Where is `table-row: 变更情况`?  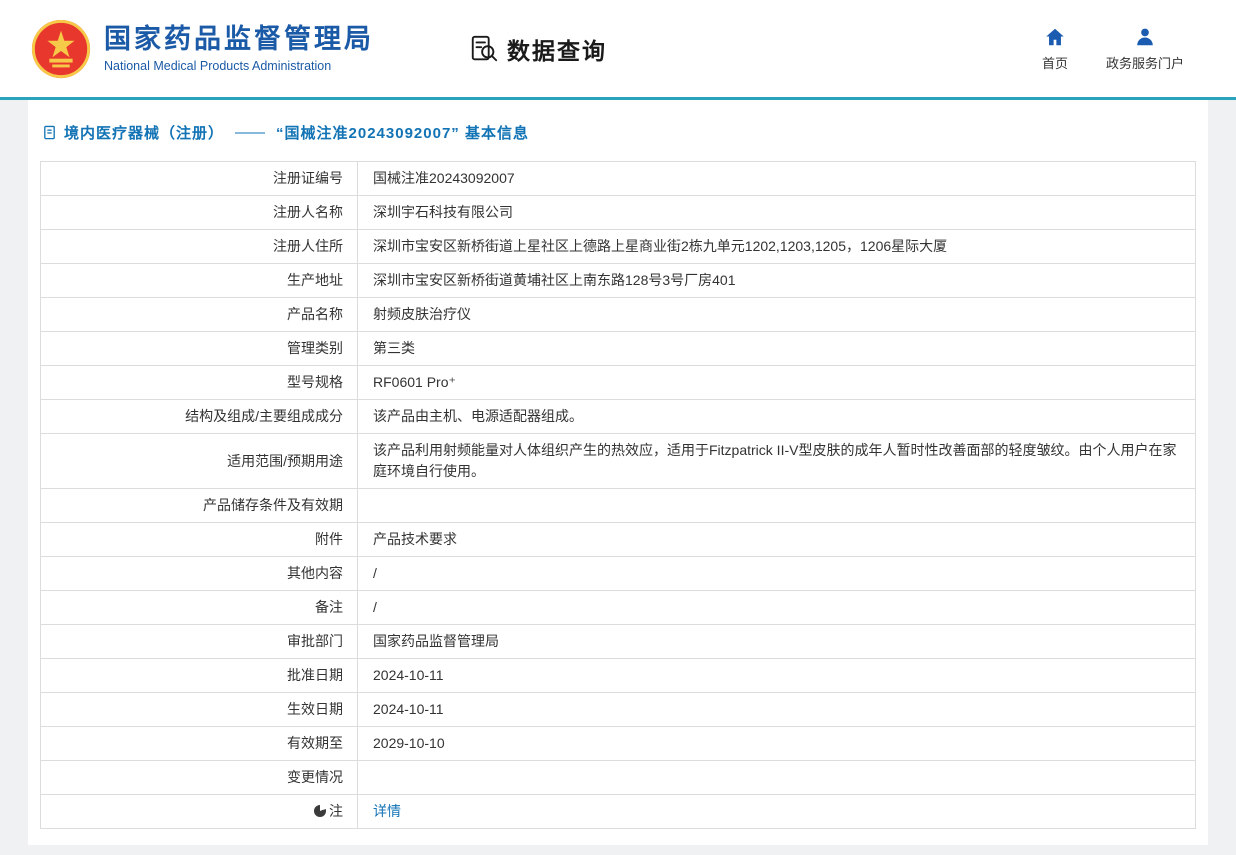
table-row: 变更情况 is located at coordinates (618, 777).